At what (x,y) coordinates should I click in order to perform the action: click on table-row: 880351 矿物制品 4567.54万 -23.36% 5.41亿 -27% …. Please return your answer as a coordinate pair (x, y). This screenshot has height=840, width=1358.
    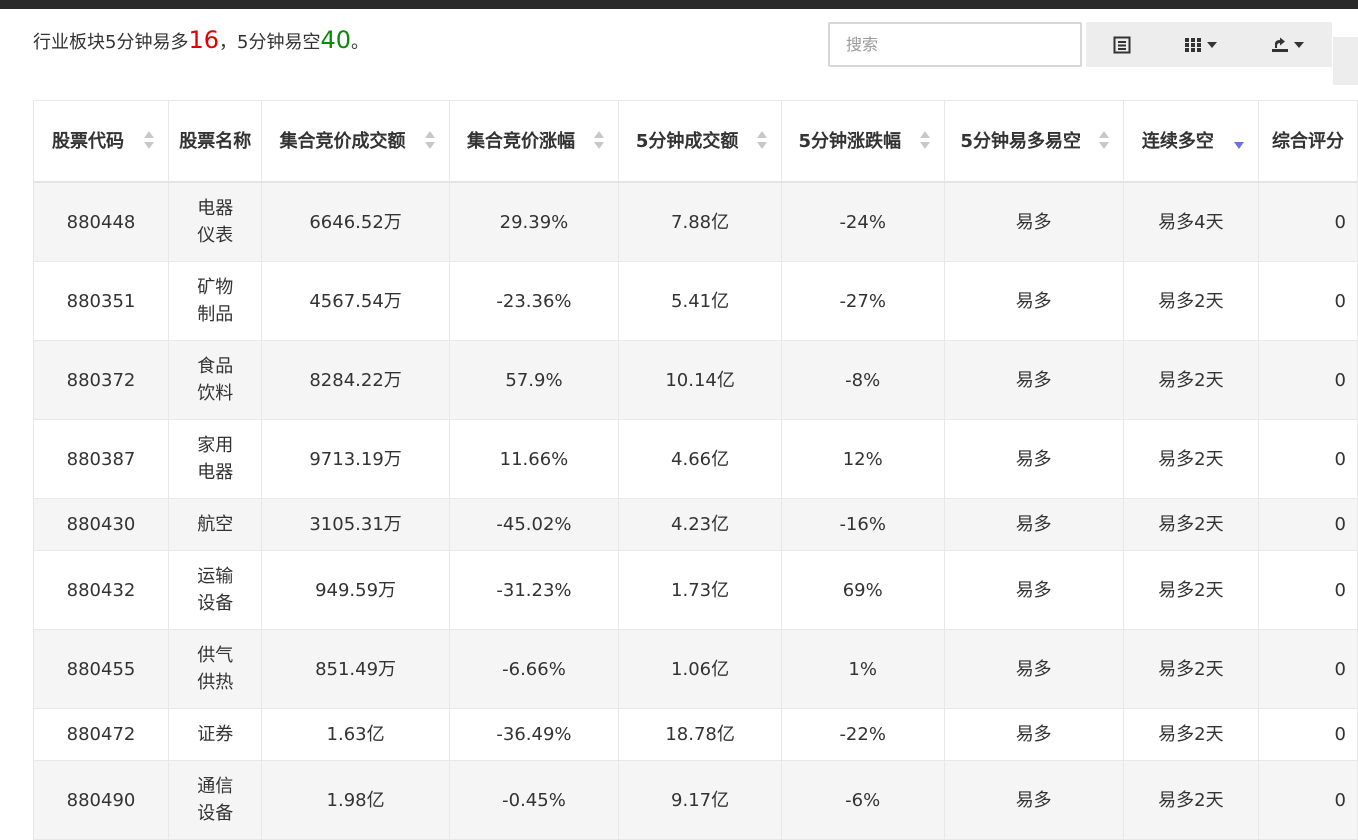
    Looking at the image, I should click on (695, 301).